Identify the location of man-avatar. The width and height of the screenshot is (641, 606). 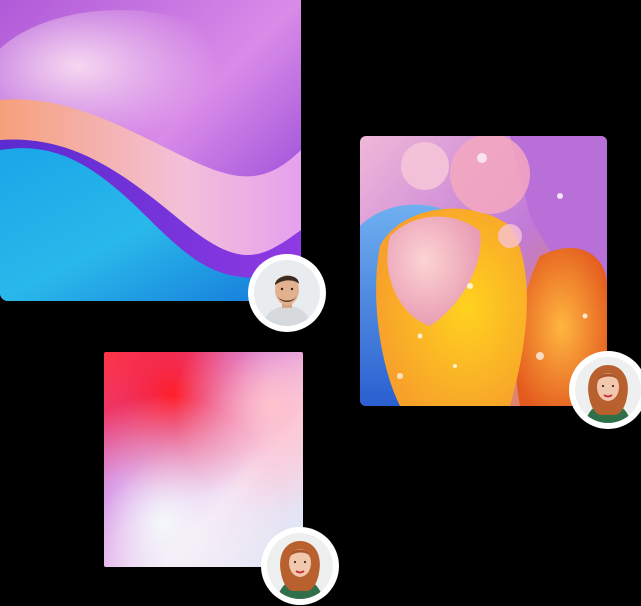
(287, 293).